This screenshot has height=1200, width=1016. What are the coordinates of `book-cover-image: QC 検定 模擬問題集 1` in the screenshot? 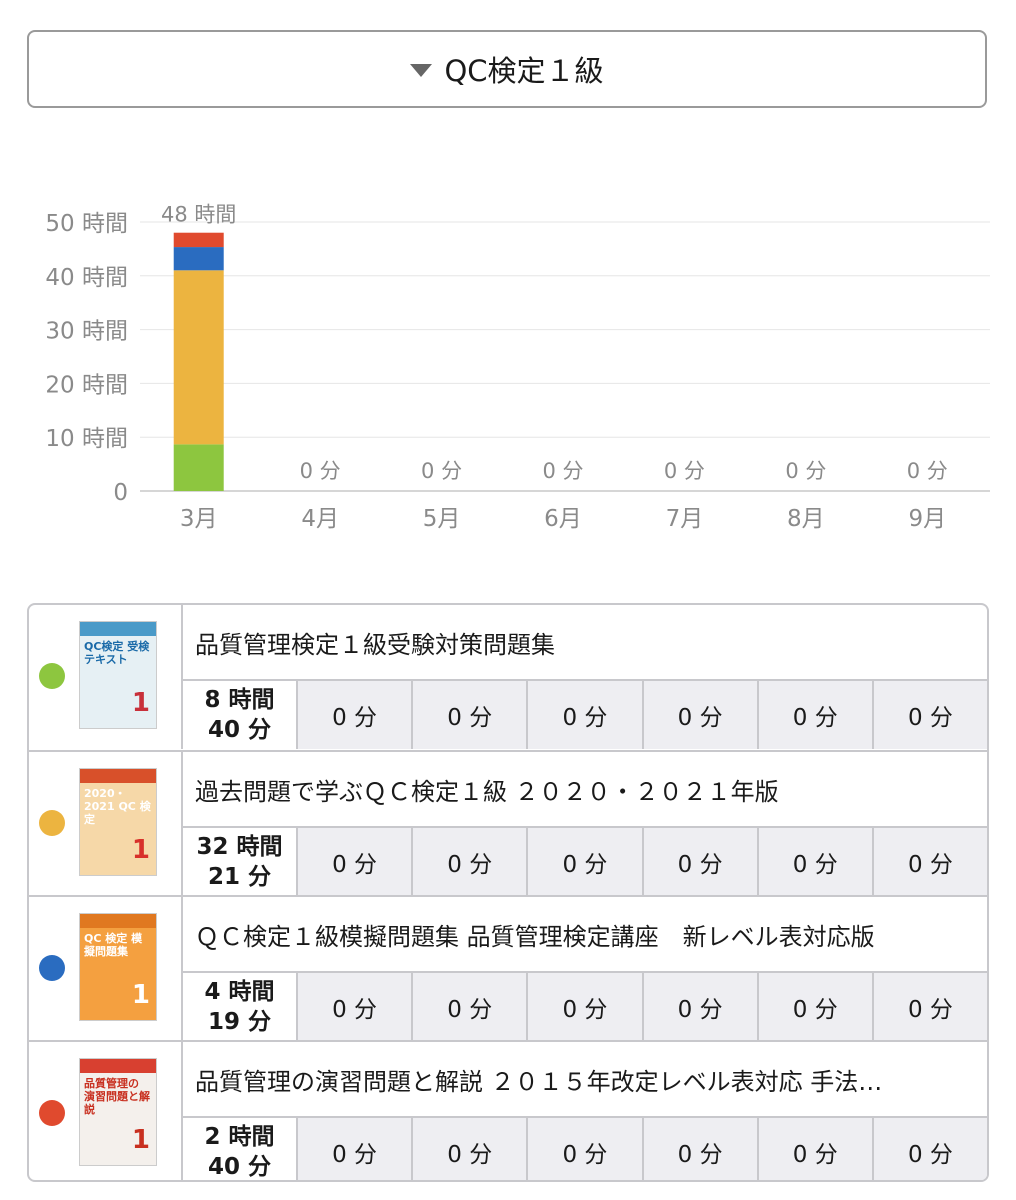 It's located at (118, 967).